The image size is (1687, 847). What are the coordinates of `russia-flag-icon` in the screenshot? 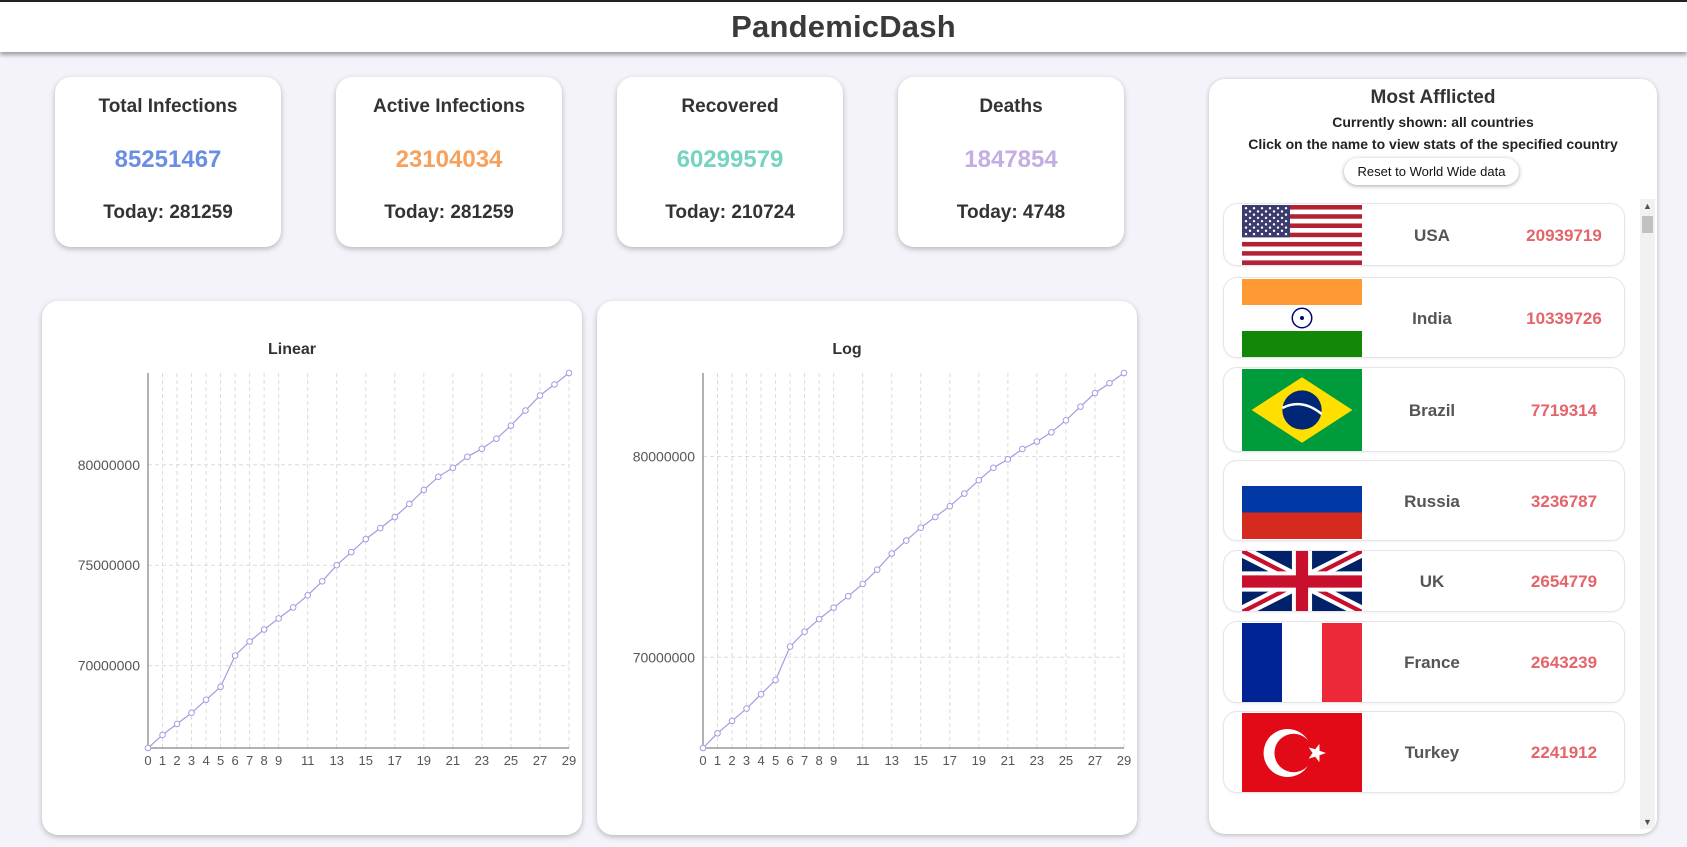 It's located at (1302, 512).